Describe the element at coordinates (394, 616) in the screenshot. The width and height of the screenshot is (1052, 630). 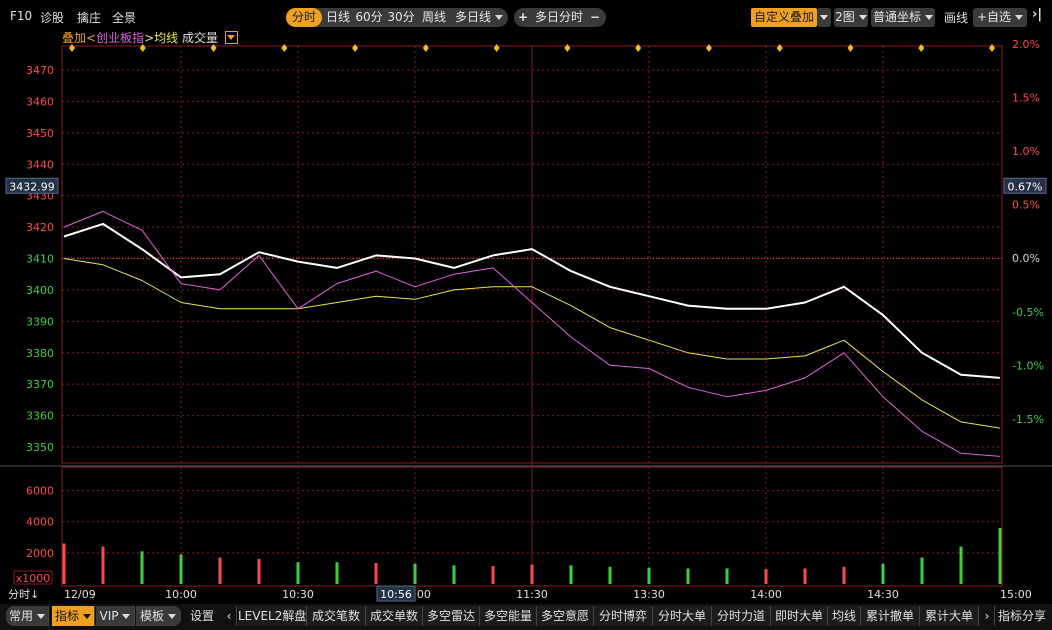
I see `indicator-tab: 成交单数` at that location.